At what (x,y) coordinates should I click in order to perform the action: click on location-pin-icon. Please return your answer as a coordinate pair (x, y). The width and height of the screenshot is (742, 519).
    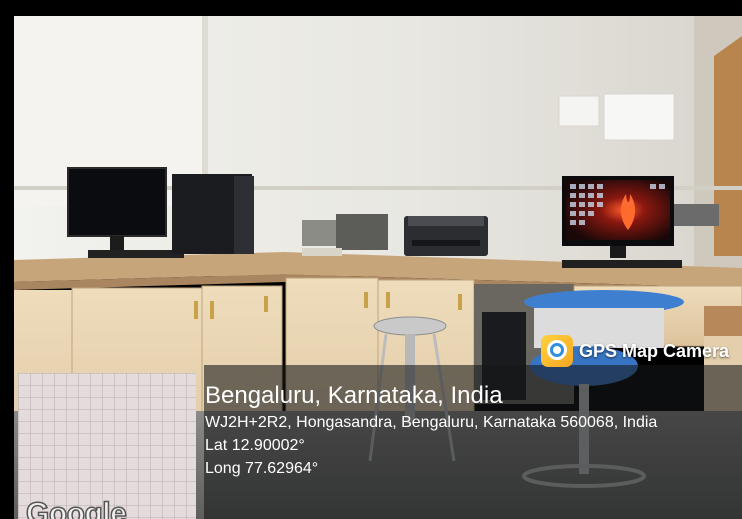
    Looking at the image, I should click on (557, 350).